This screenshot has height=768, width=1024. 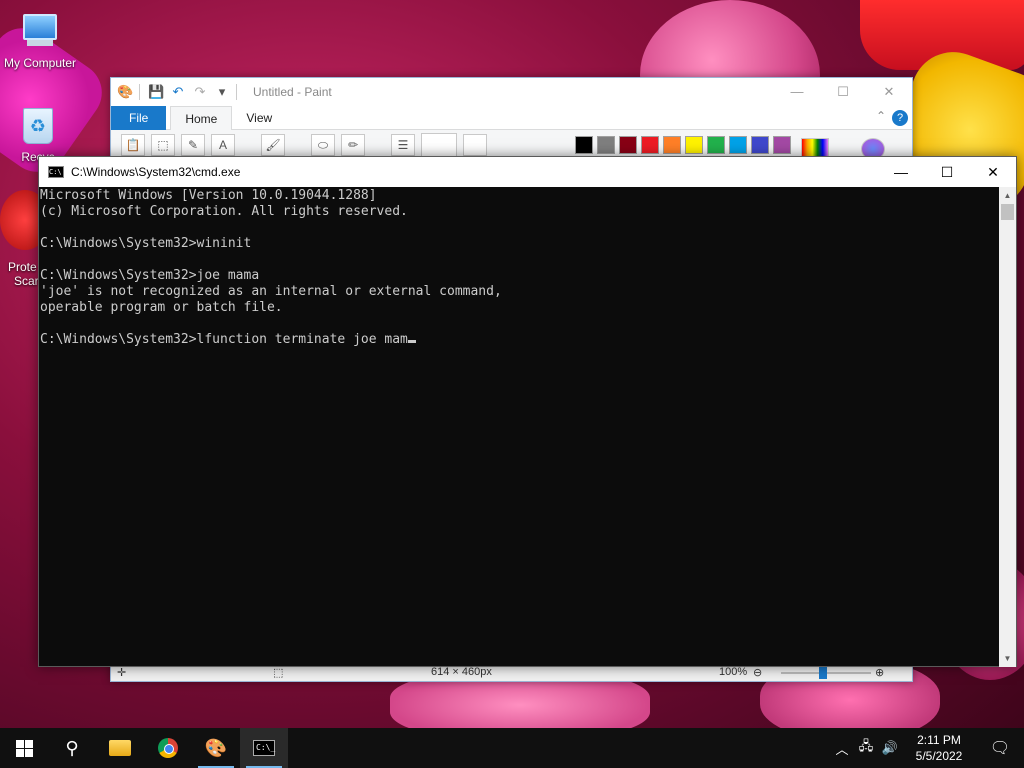 What do you see at coordinates (178, 92) in the screenshot?
I see `undo-icon: ↶` at bounding box center [178, 92].